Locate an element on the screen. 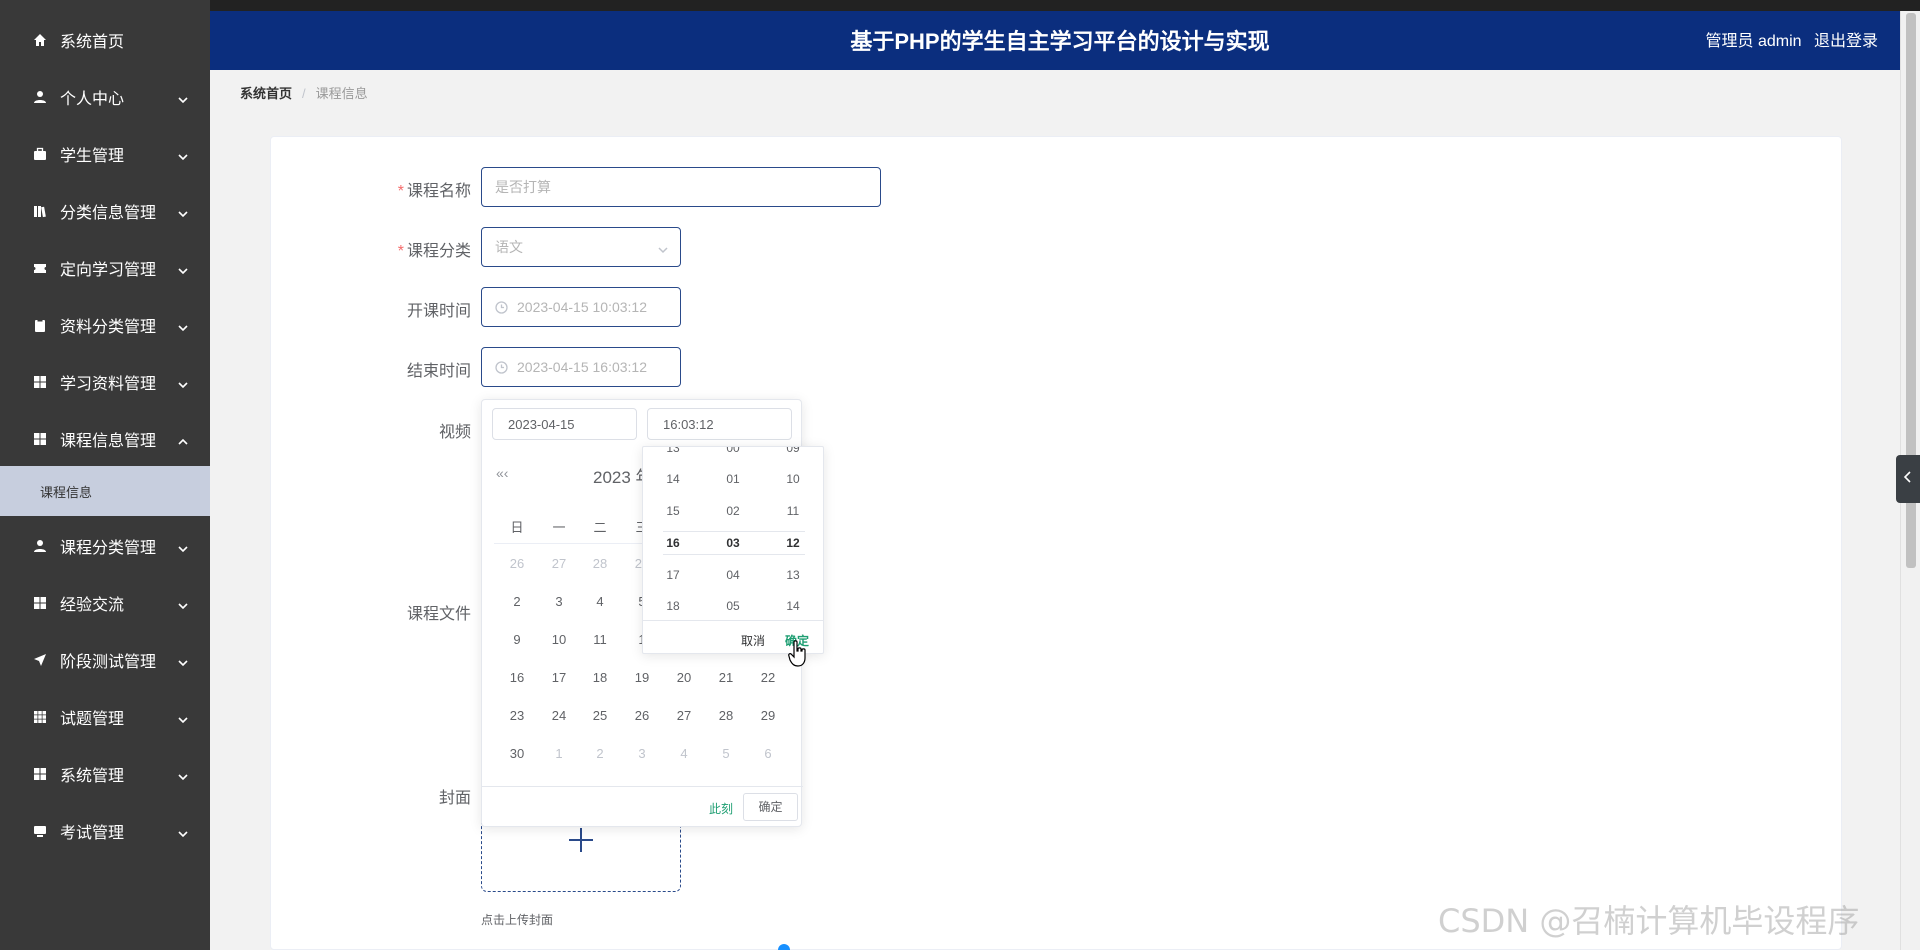 The height and width of the screenshot is (950, 1920). hour-option: 13 is located at coordinates (673, 451).